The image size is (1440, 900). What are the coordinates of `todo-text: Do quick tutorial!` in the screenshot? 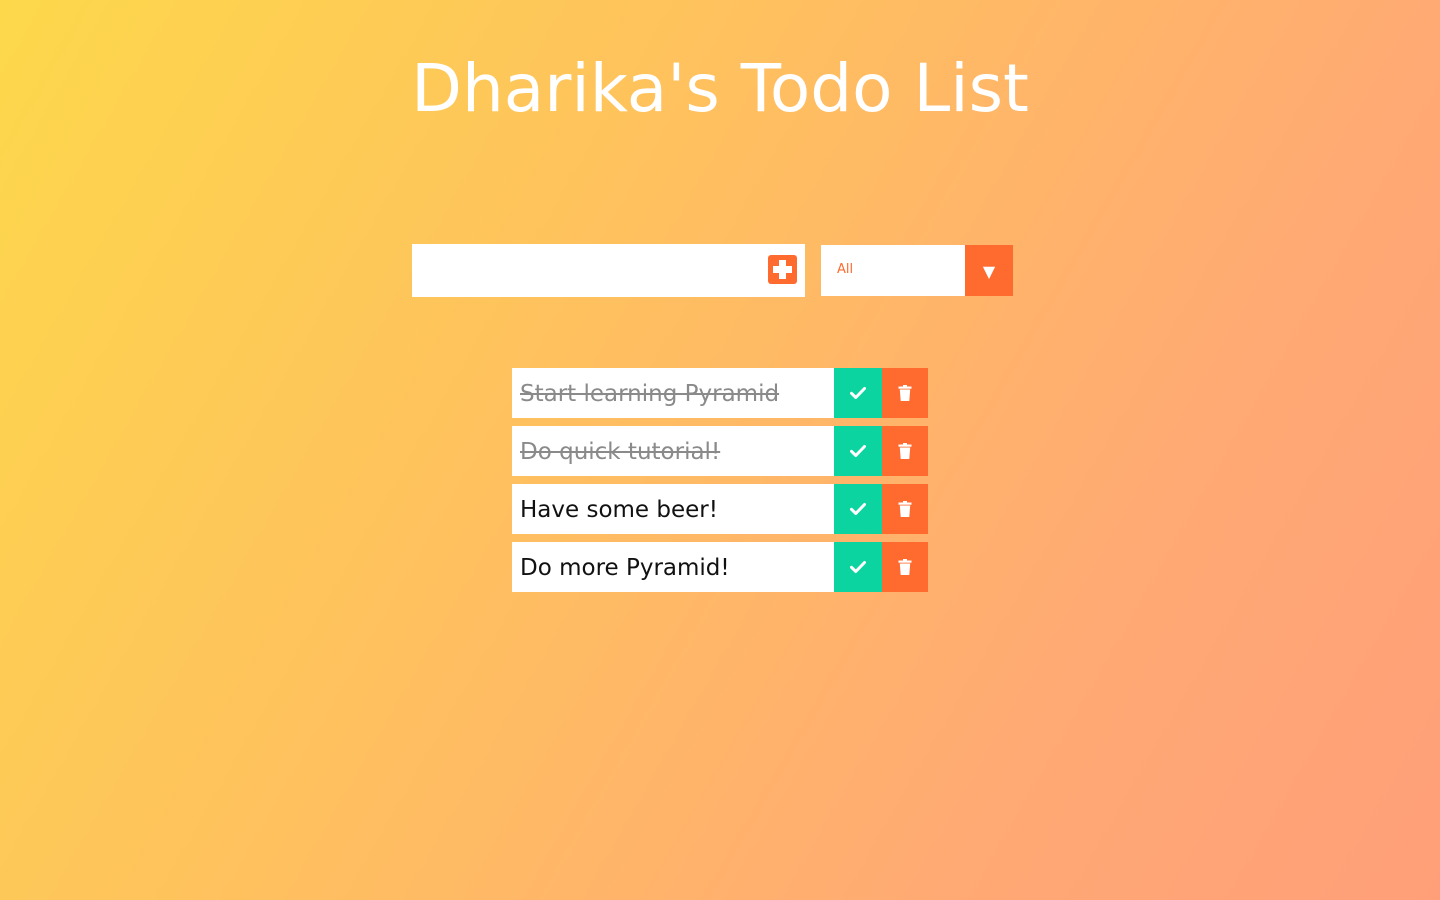 It's located at (620, 452).